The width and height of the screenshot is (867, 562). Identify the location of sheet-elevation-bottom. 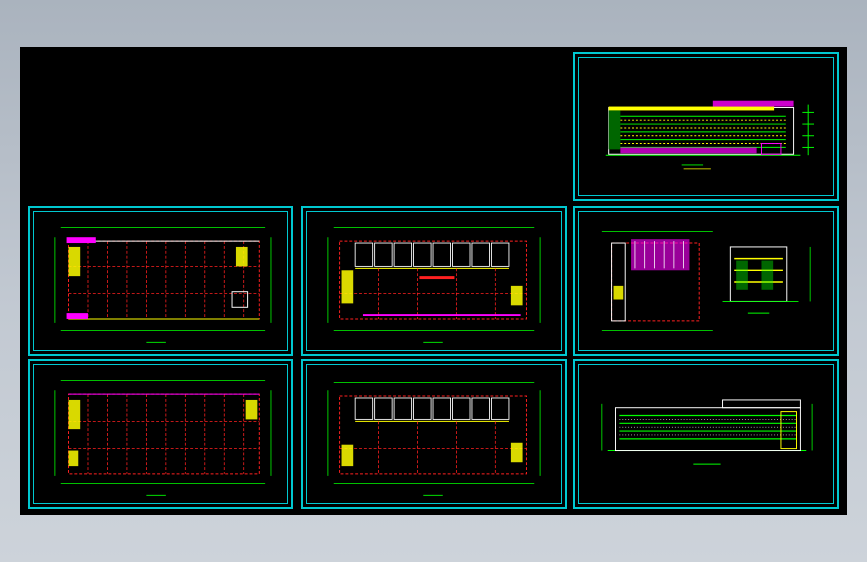
(706, 434).